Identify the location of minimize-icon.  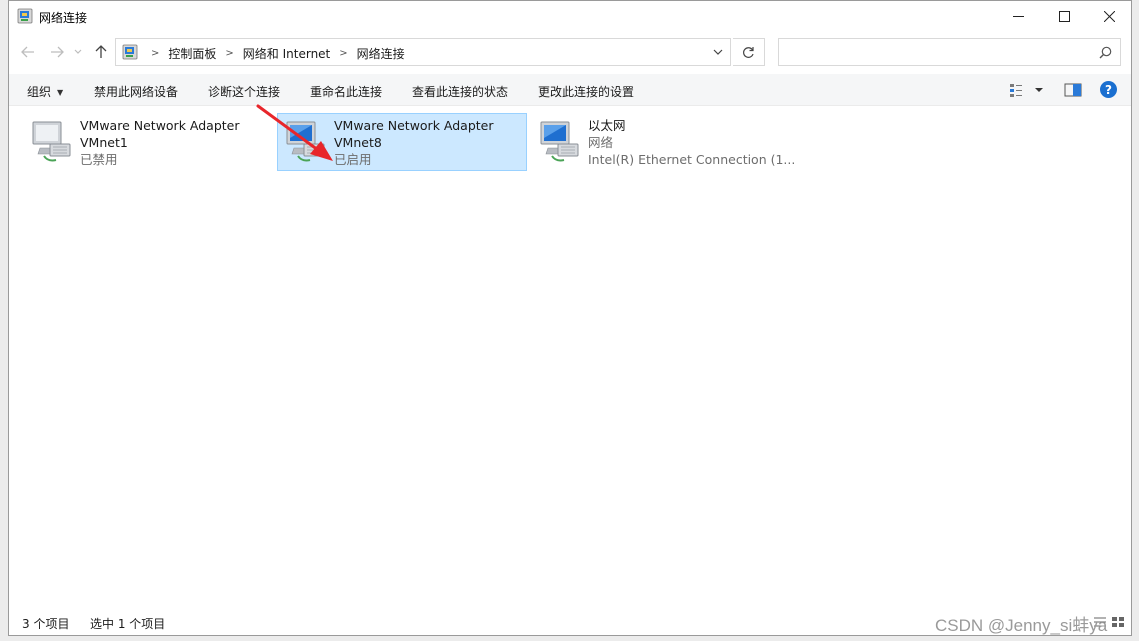
(1018, 16).